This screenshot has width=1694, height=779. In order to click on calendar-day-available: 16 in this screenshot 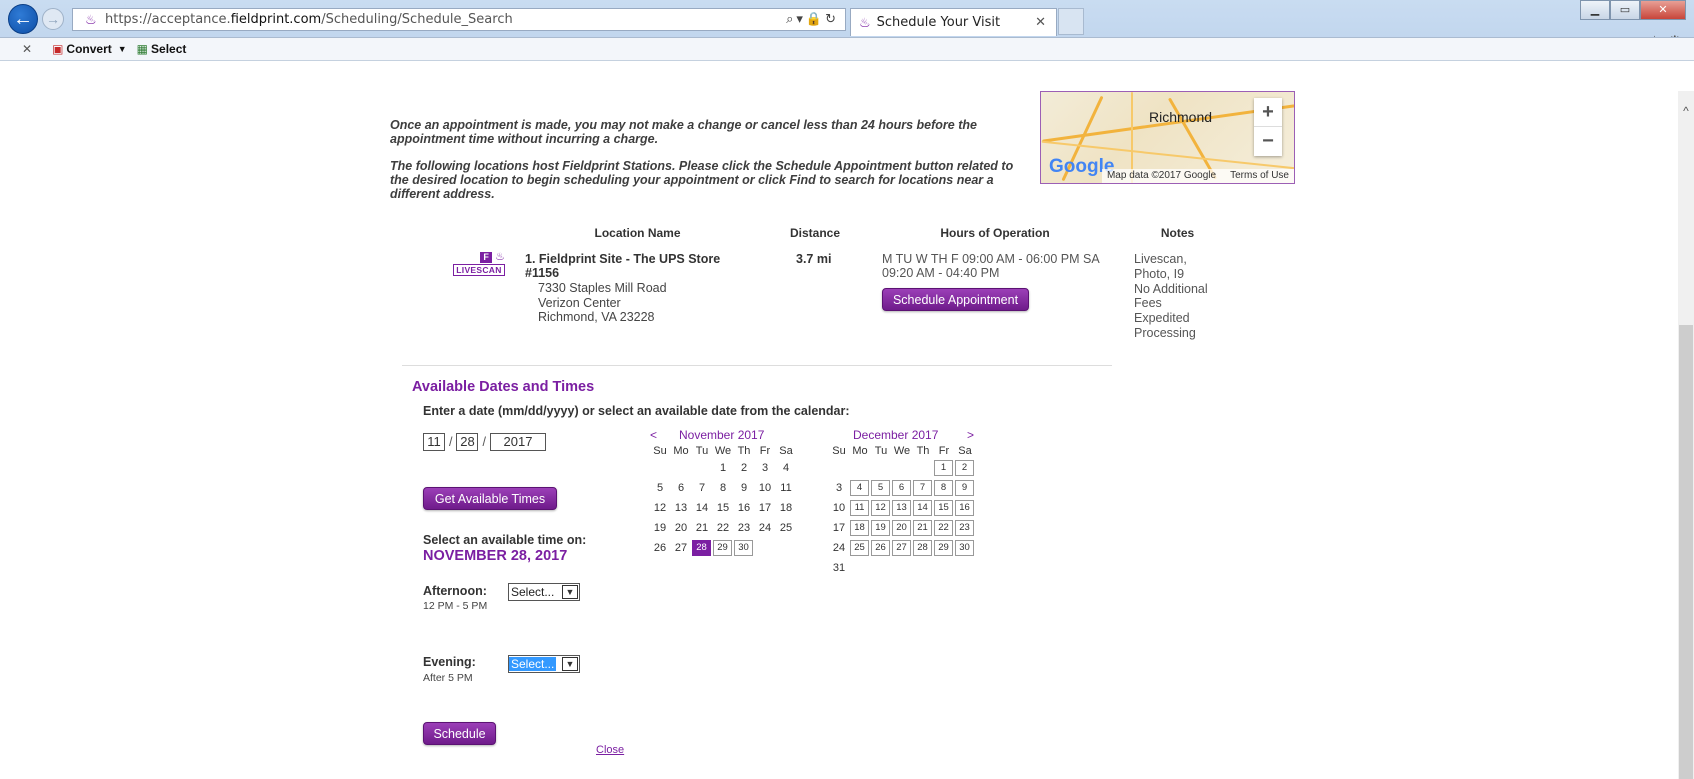, I will do `click(964, 508)`.